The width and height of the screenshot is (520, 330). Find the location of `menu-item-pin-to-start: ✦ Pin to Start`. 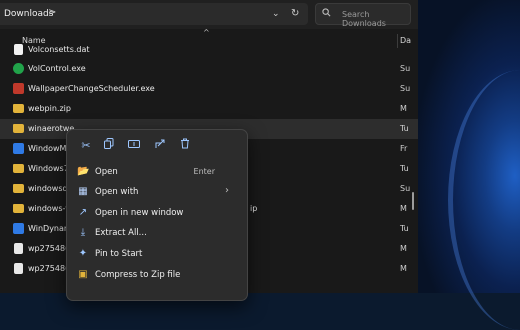

menu-item-pin-to-start: ✦ Pin to Start is located at coordinates (157, 254).